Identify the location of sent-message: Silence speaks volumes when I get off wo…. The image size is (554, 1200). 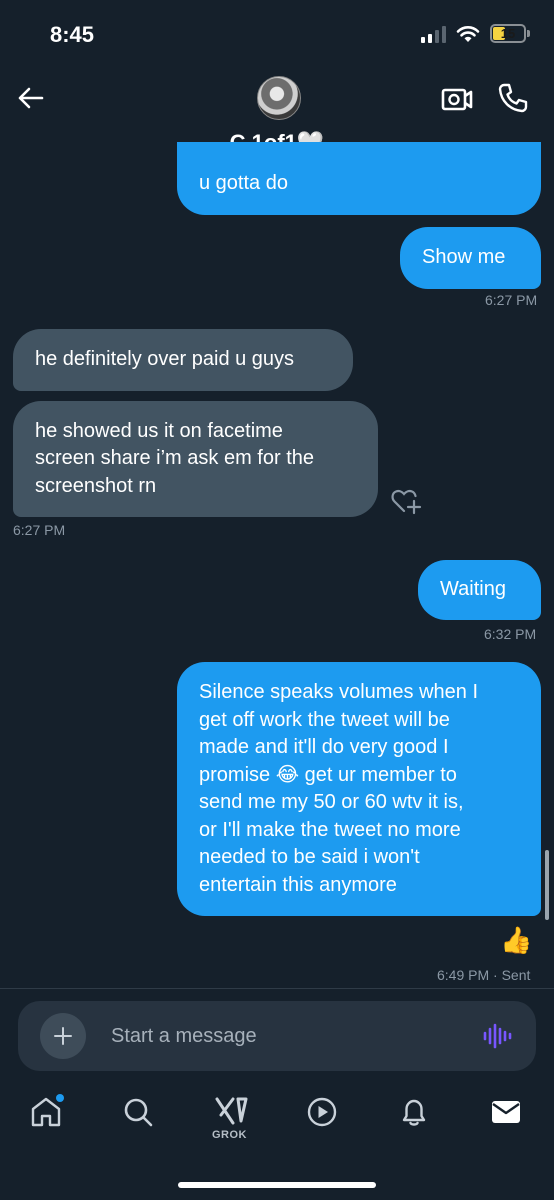
(359, 789).